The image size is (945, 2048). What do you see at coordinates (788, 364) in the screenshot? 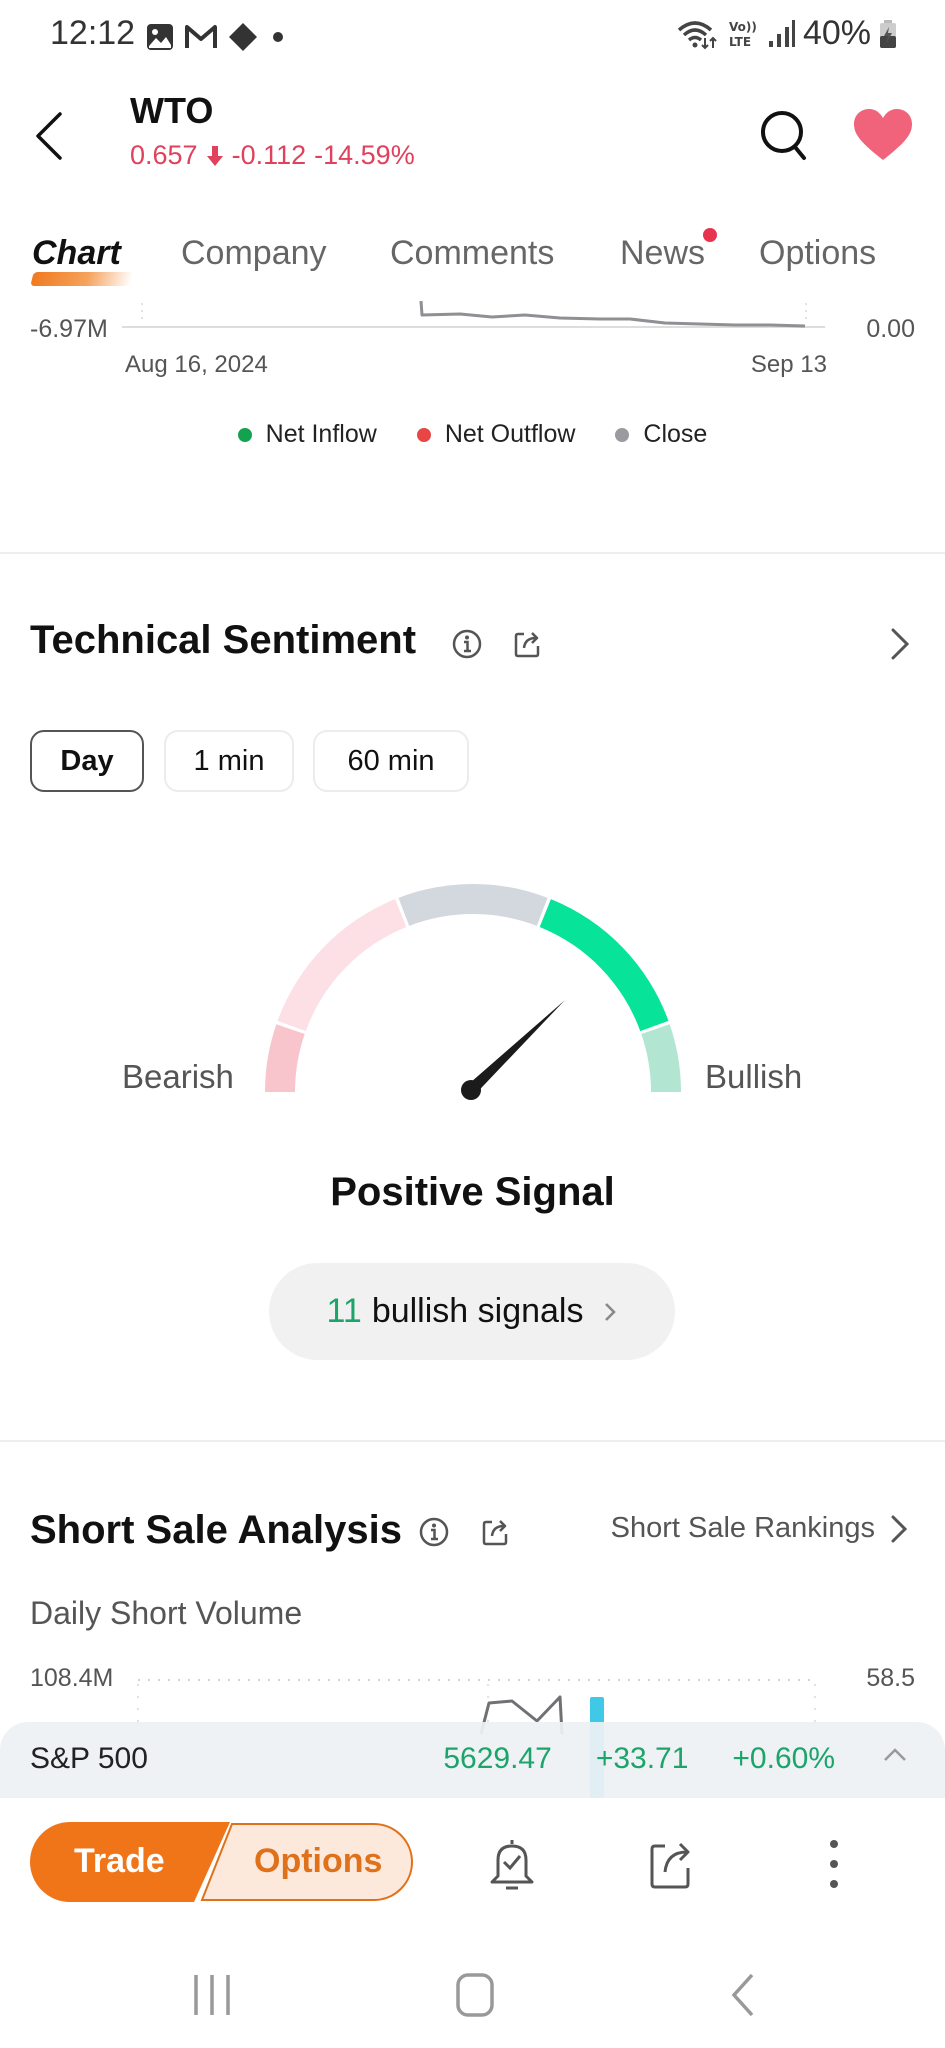
I see `flow-x-end-label: Sep 13` at bounding box center [788, 364].